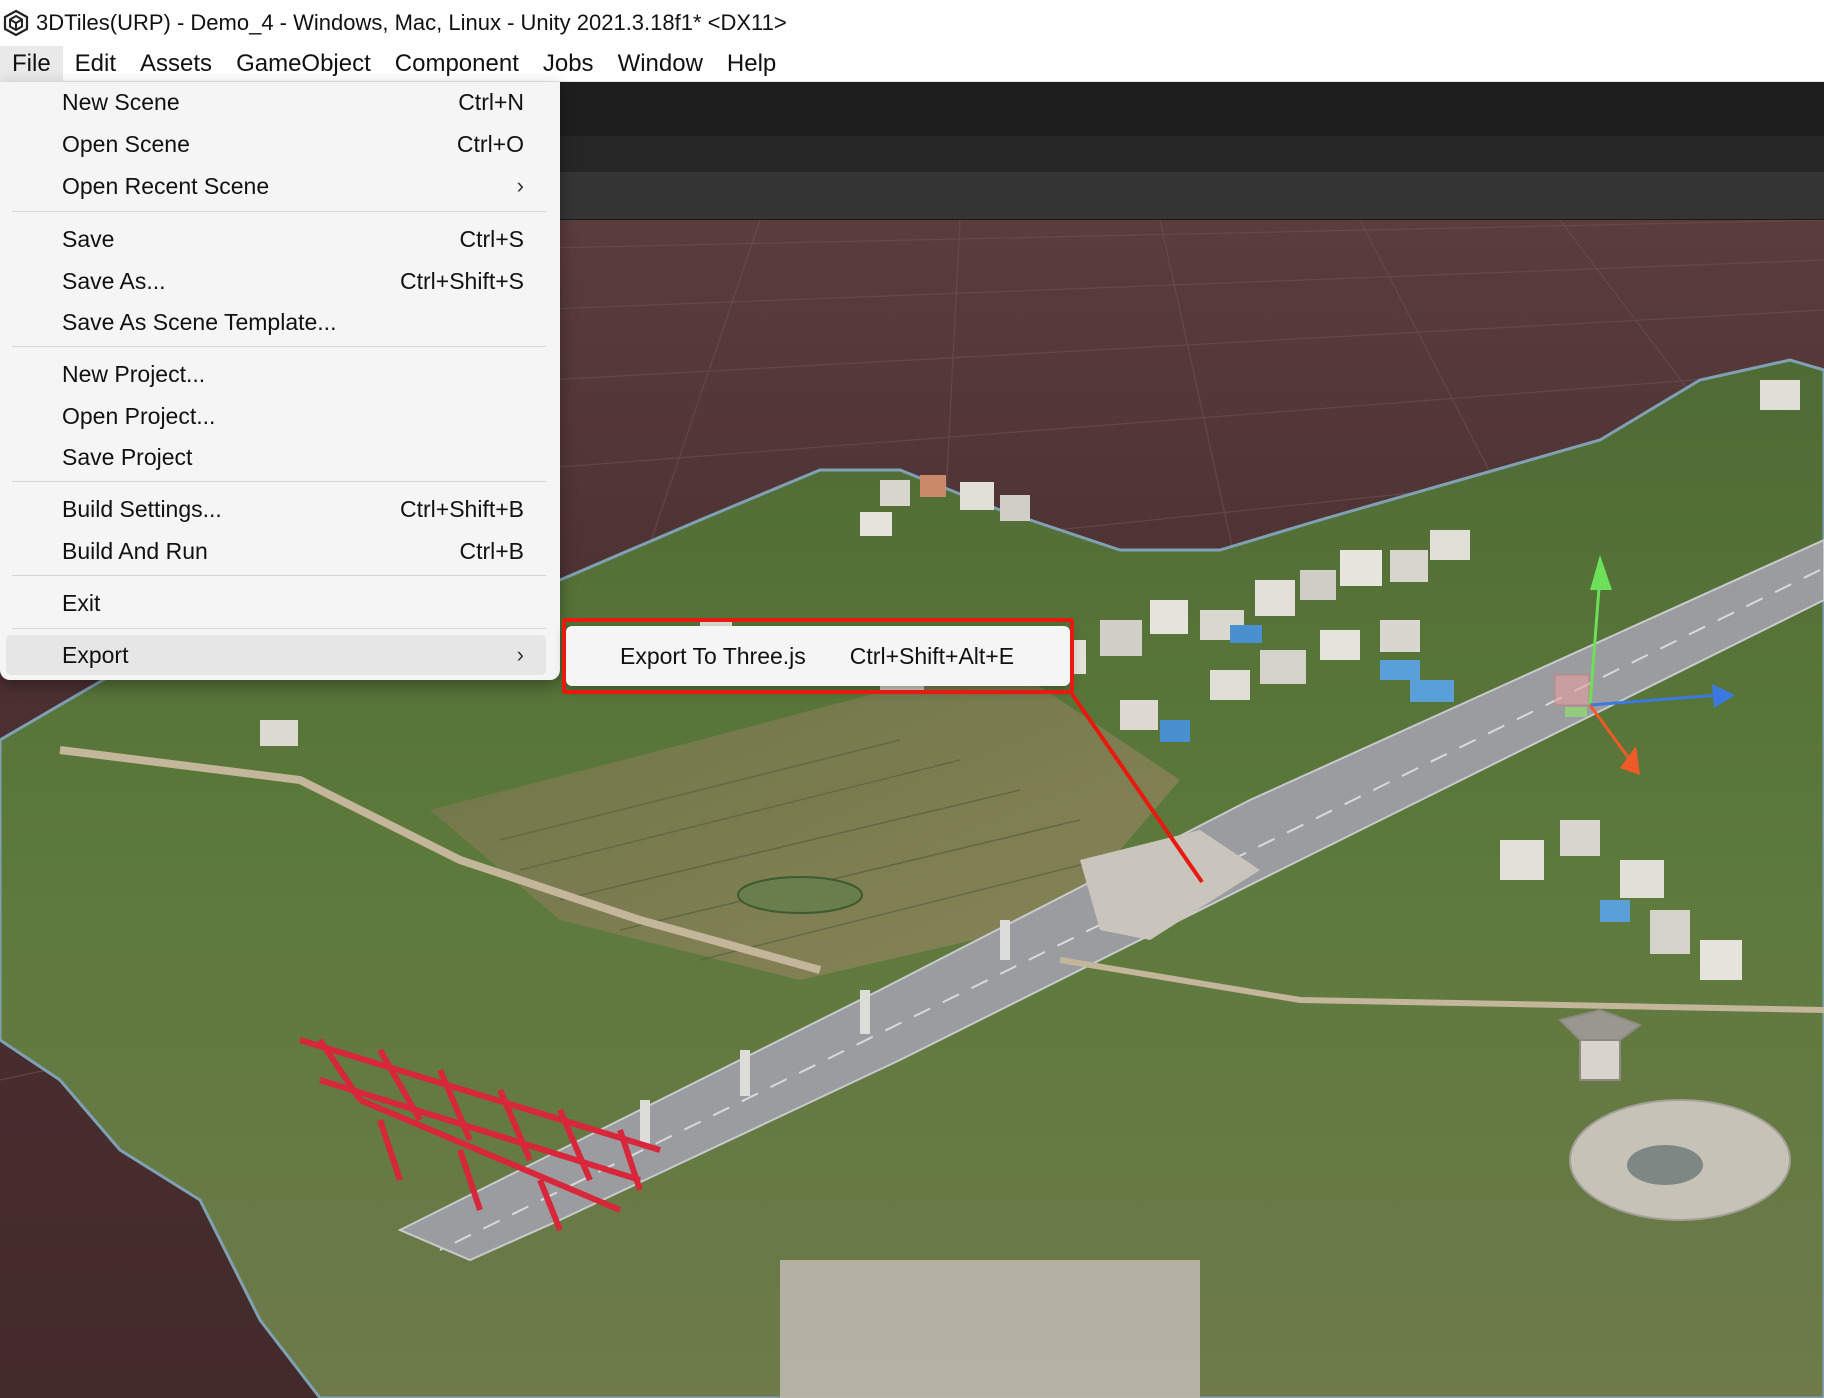 This screenshot has width=1824, height=1398. Describe the element at coordinates (568, 64) in the screenshot. I see `menu-jobs: Jobs` at that location.